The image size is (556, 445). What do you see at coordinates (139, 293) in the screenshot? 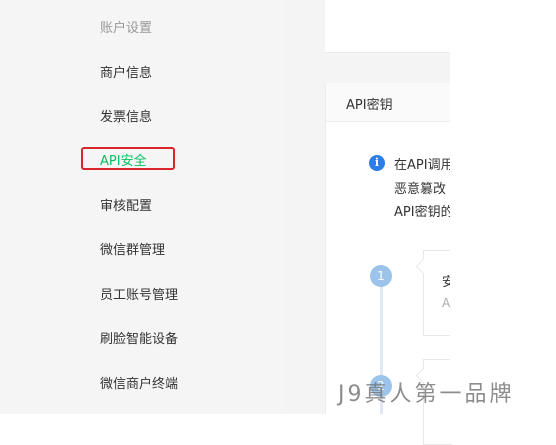
I see `sidebar-item-staff-accounts: 员工账号管理` at bounding box center [139, 293].